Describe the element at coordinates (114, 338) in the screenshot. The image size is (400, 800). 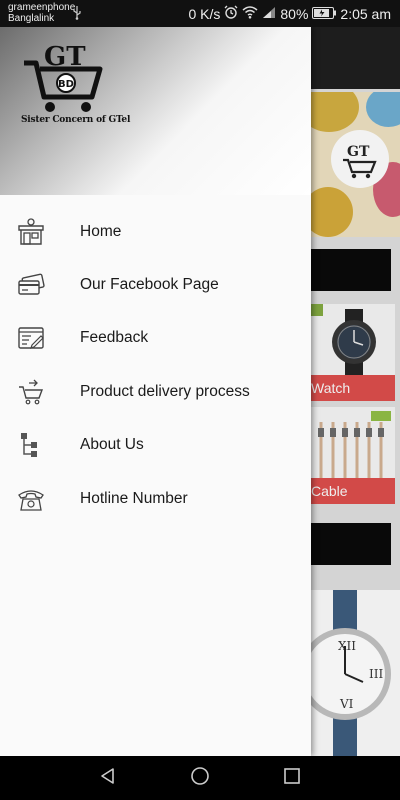
I see `menu-label: Feedback` at that location.